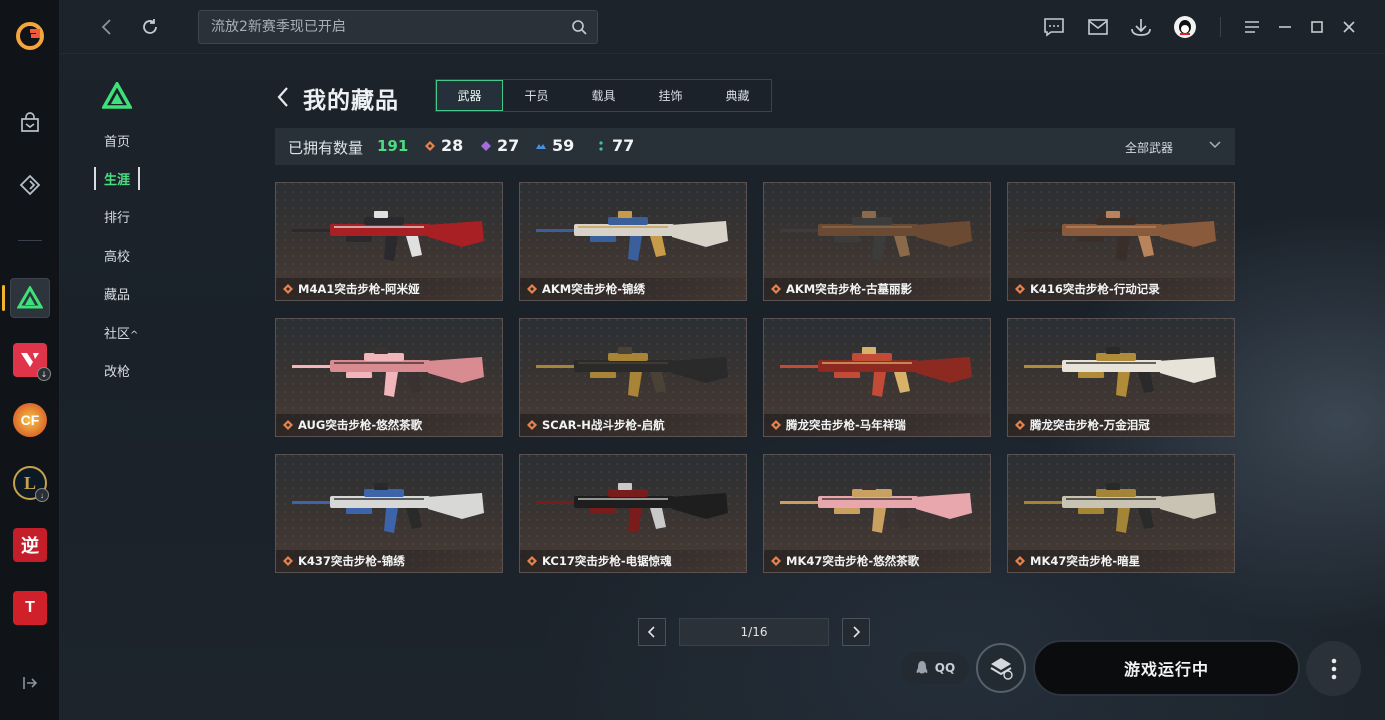 The height and width of the screenshot is (720, 1385). Describe the element at coordinates (935, 668) in the screenshot. I see `qq-button: QQ` at that location.